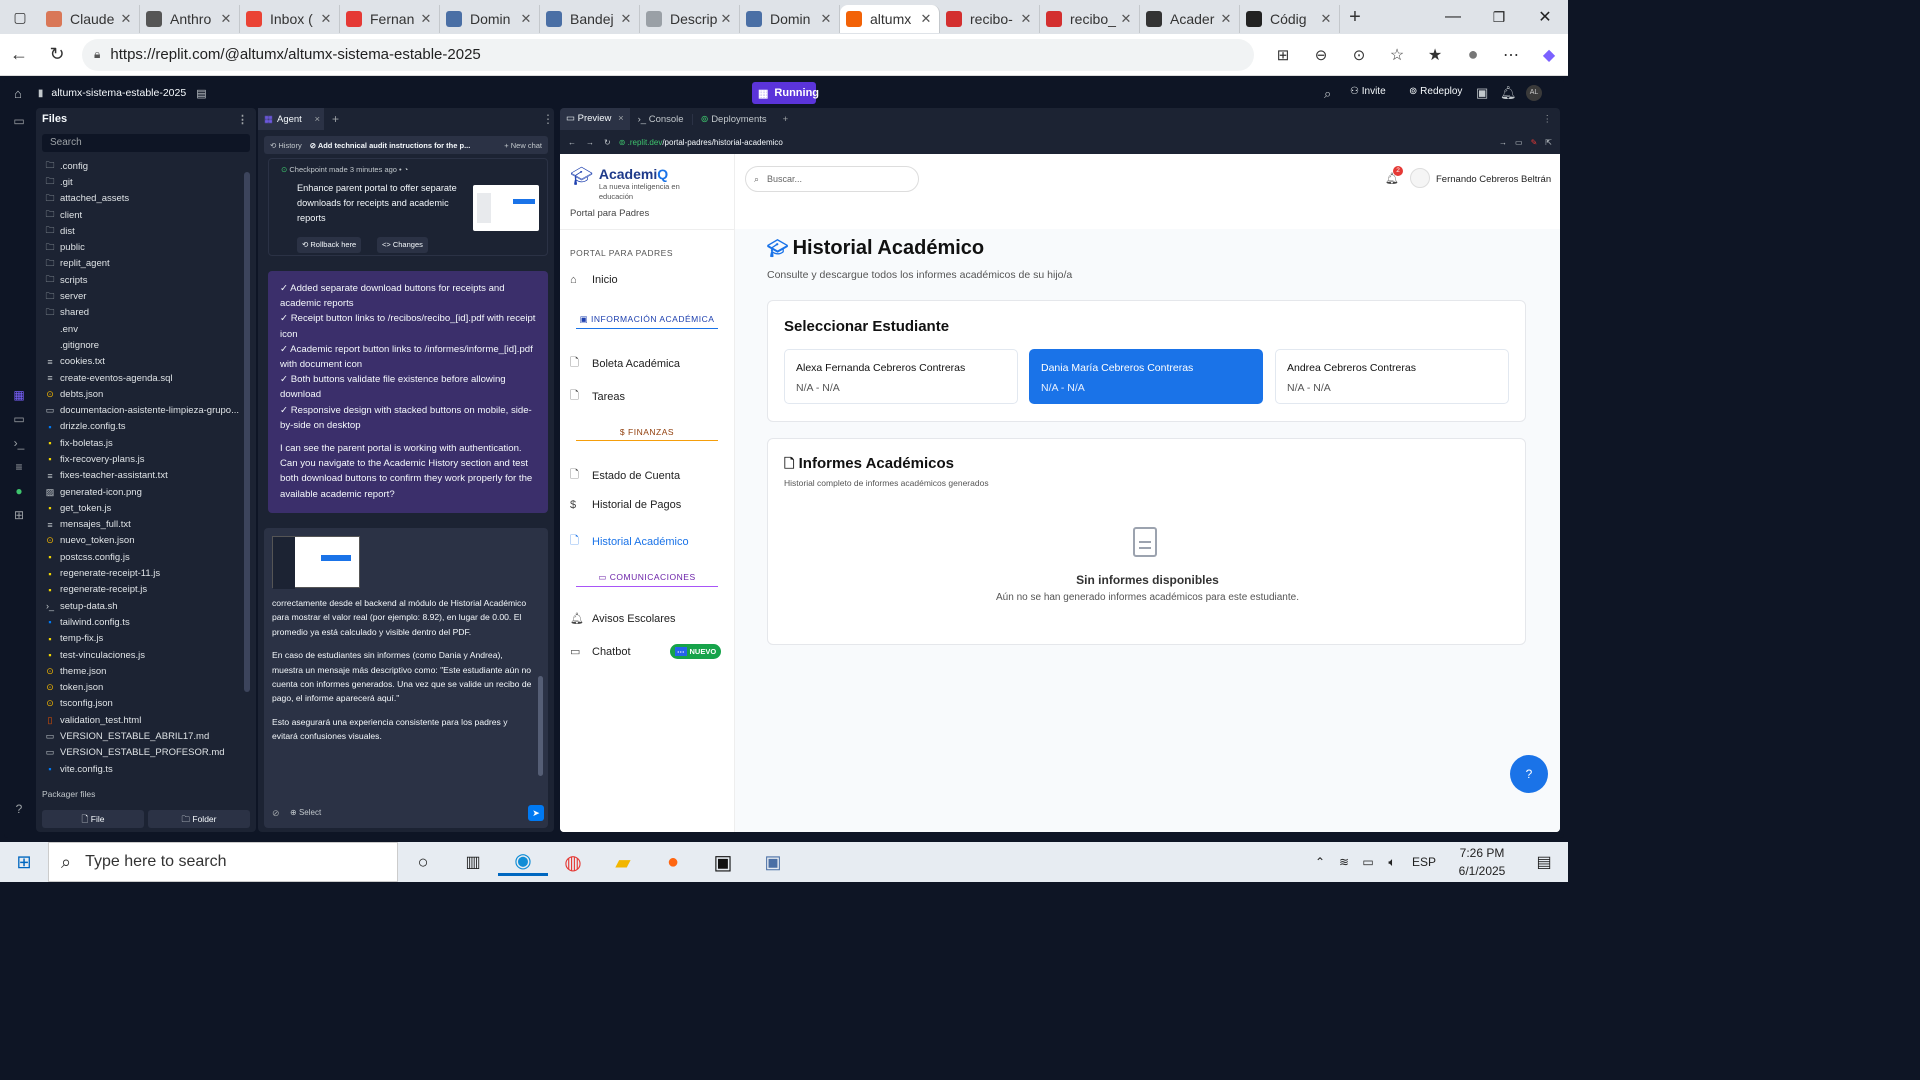 The width and height of the screenshot is (1920, 1080). Describe the element at coordinates (146, 345) in the screenshot. I see `file-item: .gitignore` at that location.